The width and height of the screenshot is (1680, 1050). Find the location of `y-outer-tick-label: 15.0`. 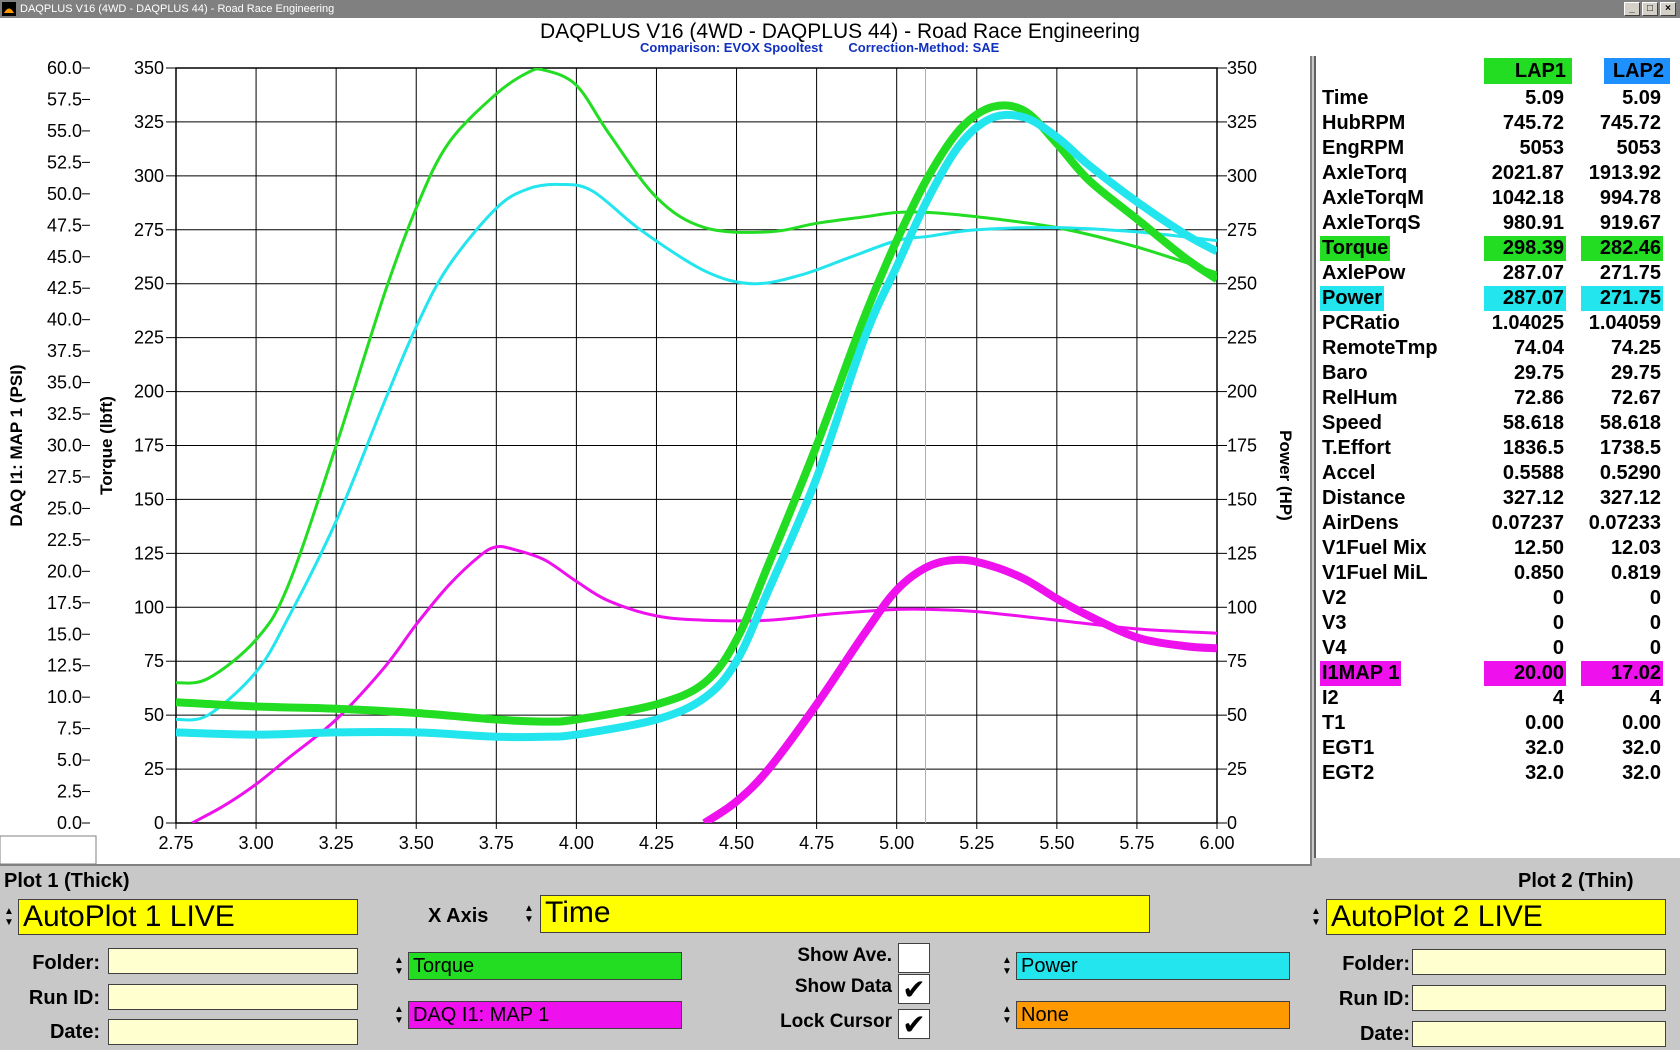

y-outer-tick-label: 15.0 is located at coordinates (64, 634).